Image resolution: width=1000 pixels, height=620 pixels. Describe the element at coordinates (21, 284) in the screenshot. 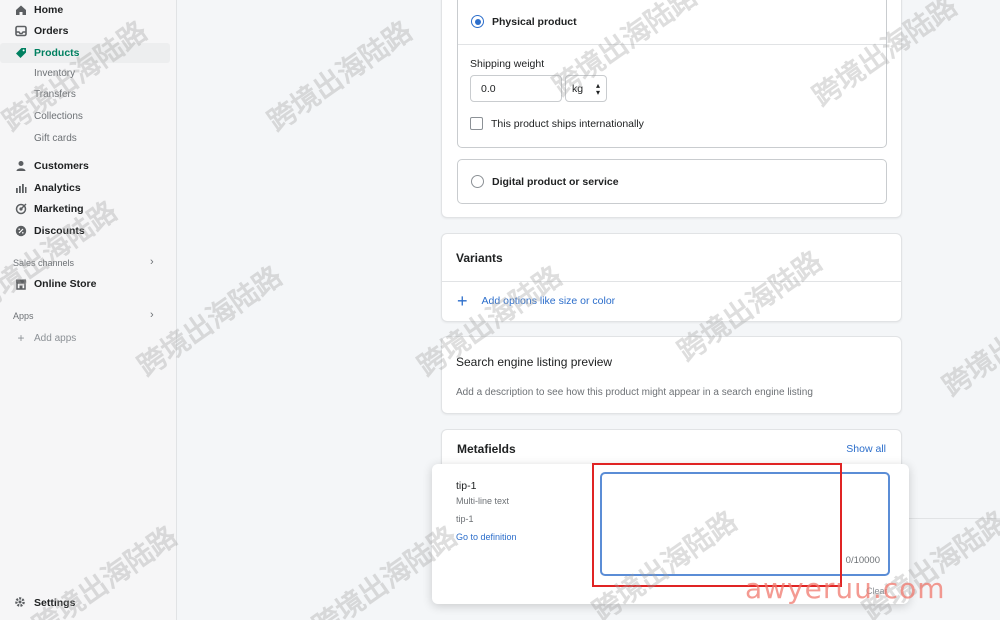

I see `store-icon` at that location.